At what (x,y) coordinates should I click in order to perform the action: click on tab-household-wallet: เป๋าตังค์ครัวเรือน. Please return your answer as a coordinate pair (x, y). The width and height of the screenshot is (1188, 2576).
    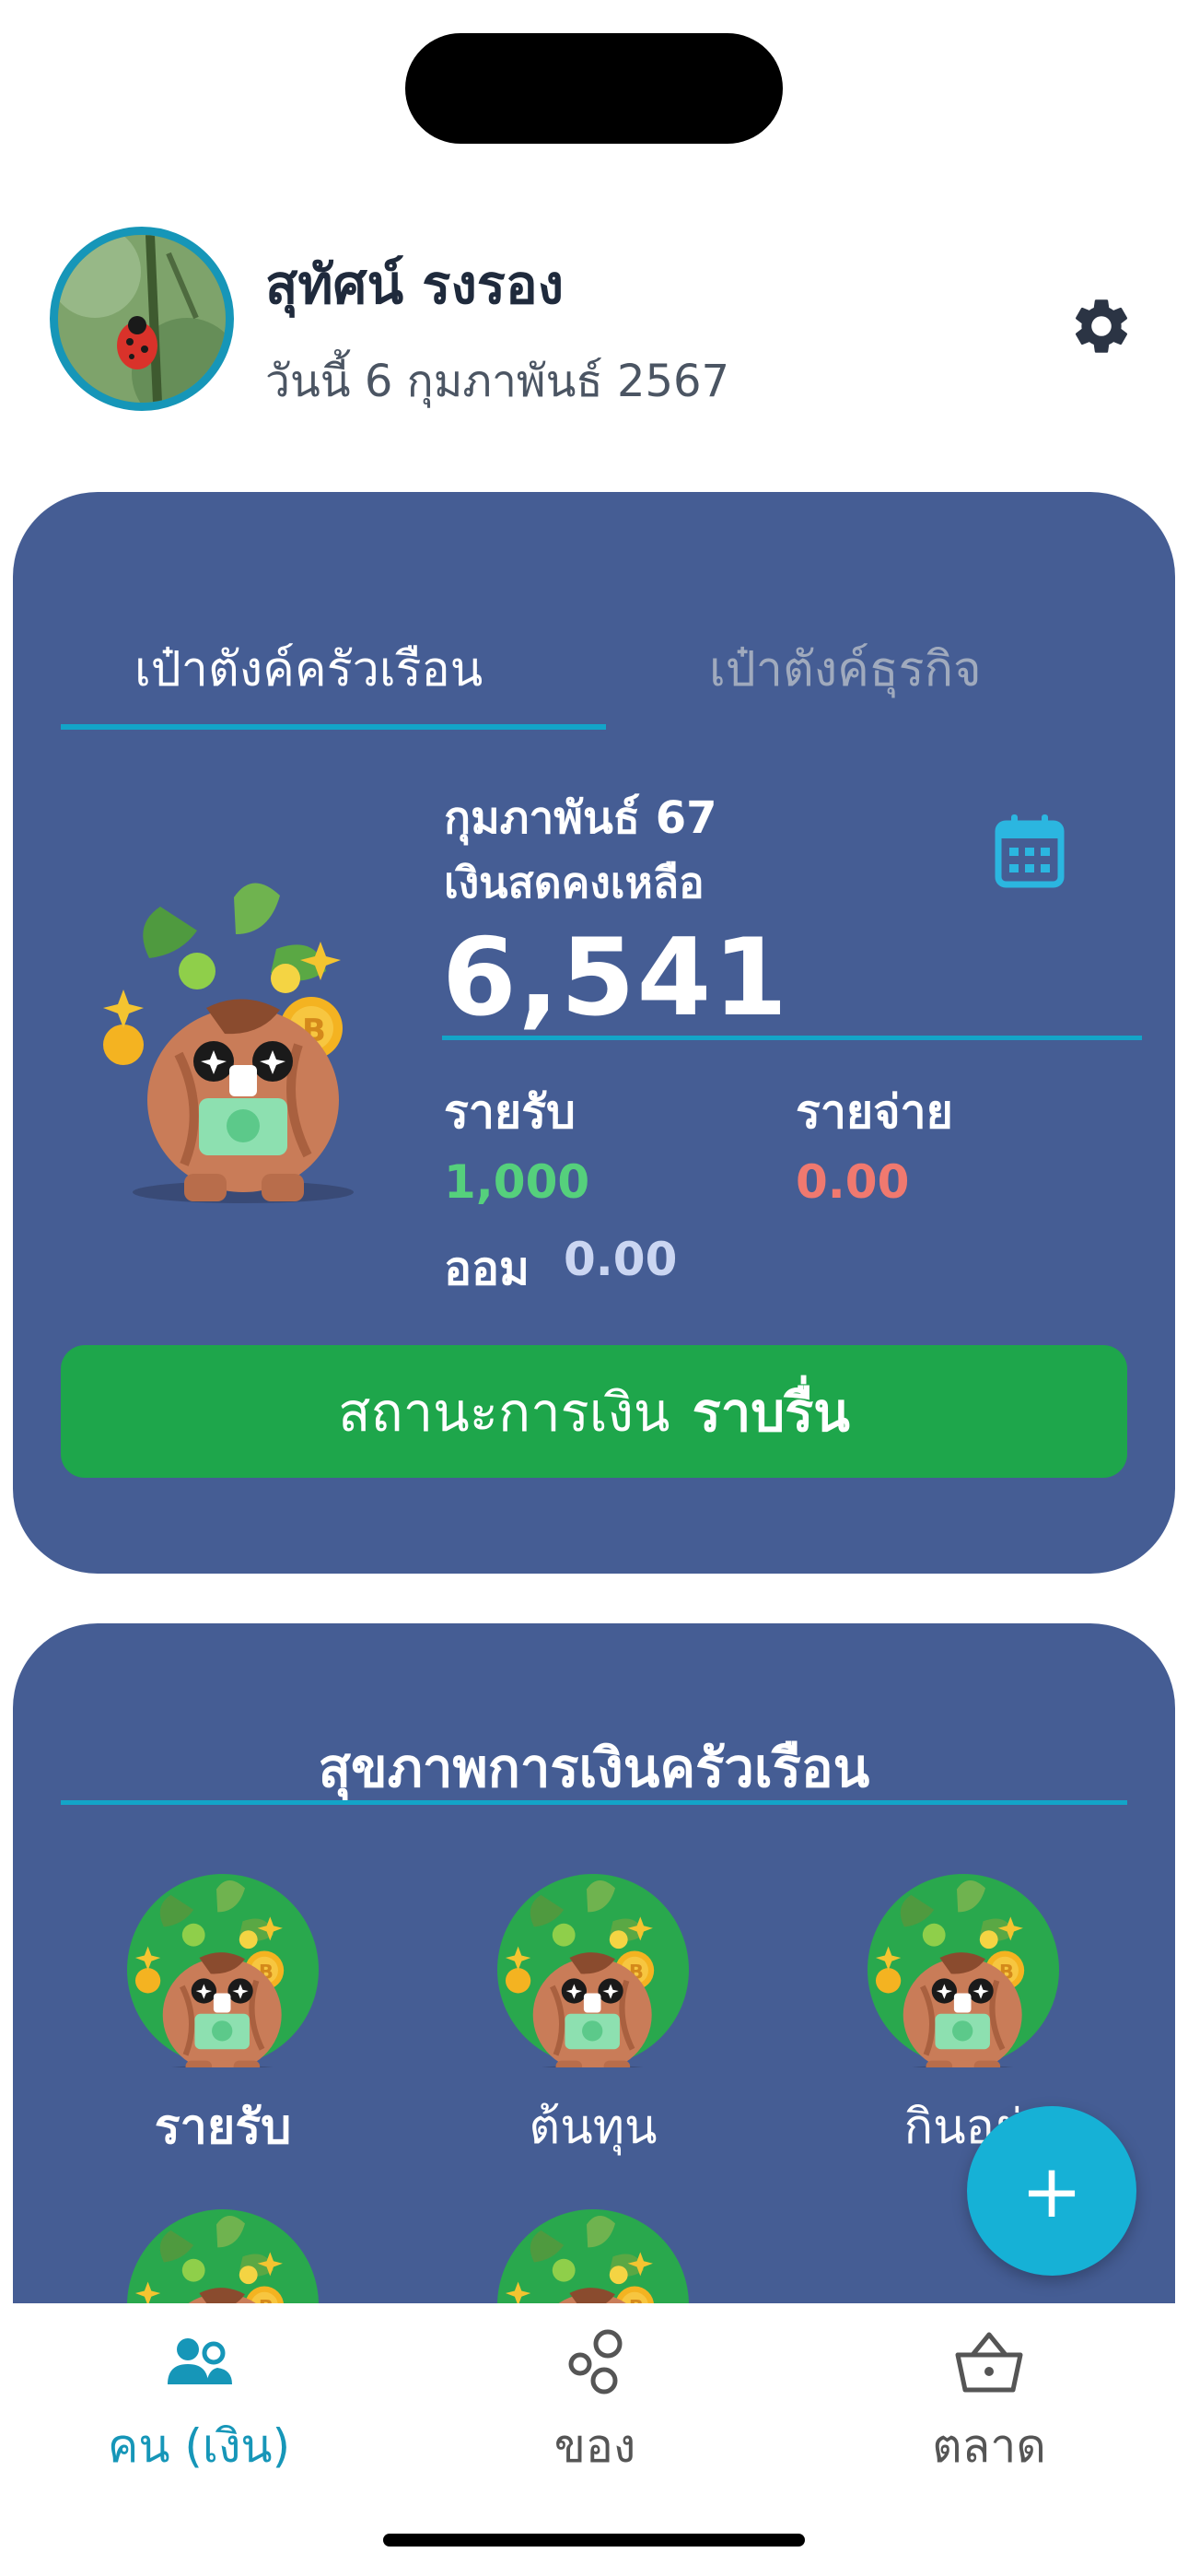
    Looking at the image, I should click on (308, 668).